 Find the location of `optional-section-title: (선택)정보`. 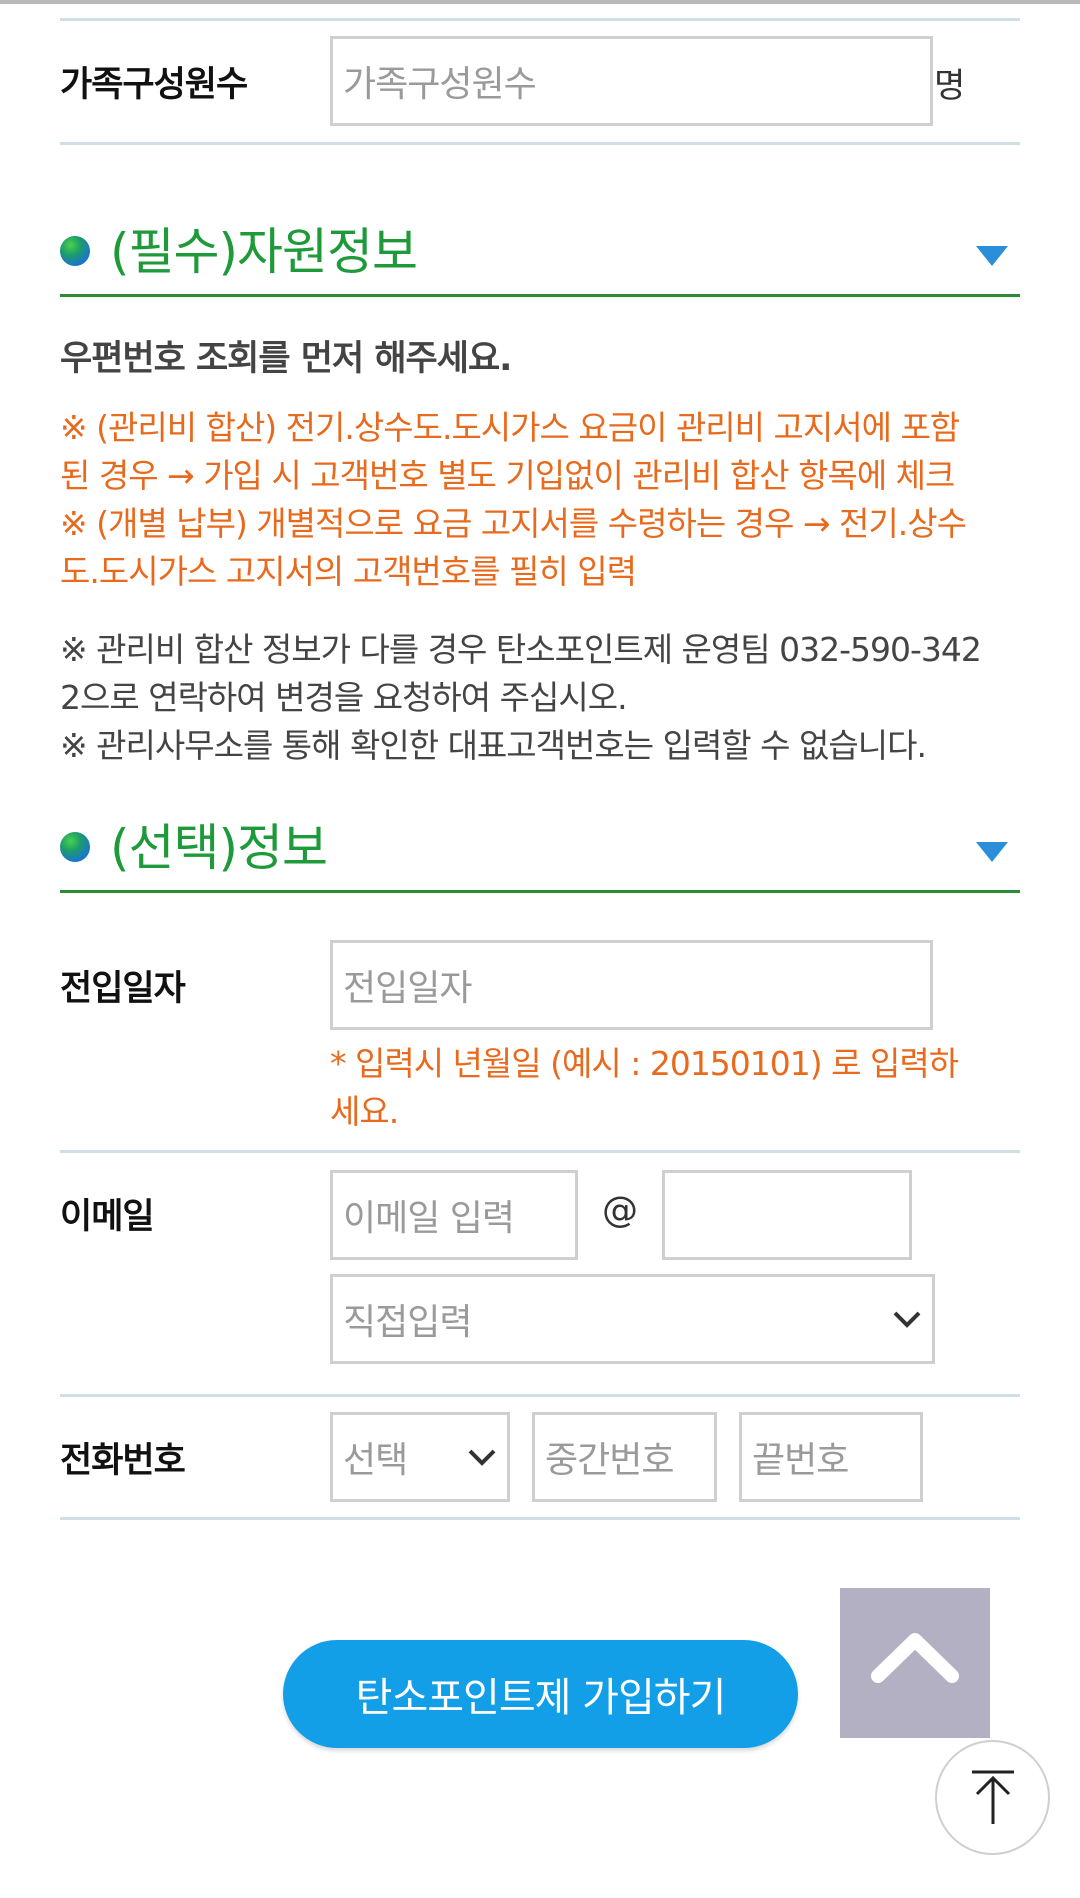

optional-section-title: (선택)정보 is located at coordinates (219, 844).